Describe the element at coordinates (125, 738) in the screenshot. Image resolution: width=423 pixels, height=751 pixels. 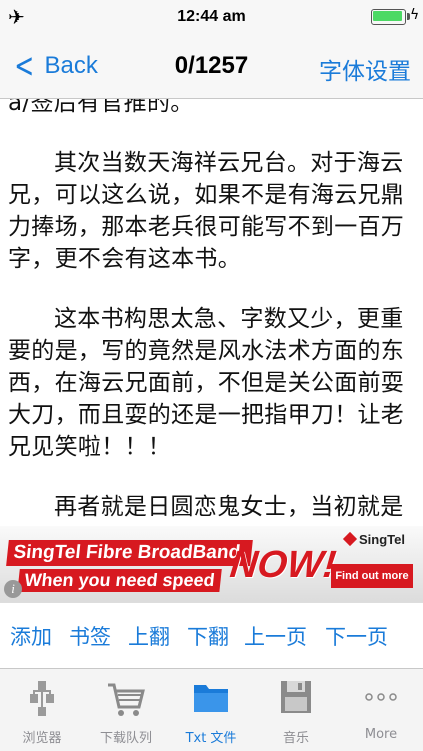
I see `tab-label: 下载队列` at that location.